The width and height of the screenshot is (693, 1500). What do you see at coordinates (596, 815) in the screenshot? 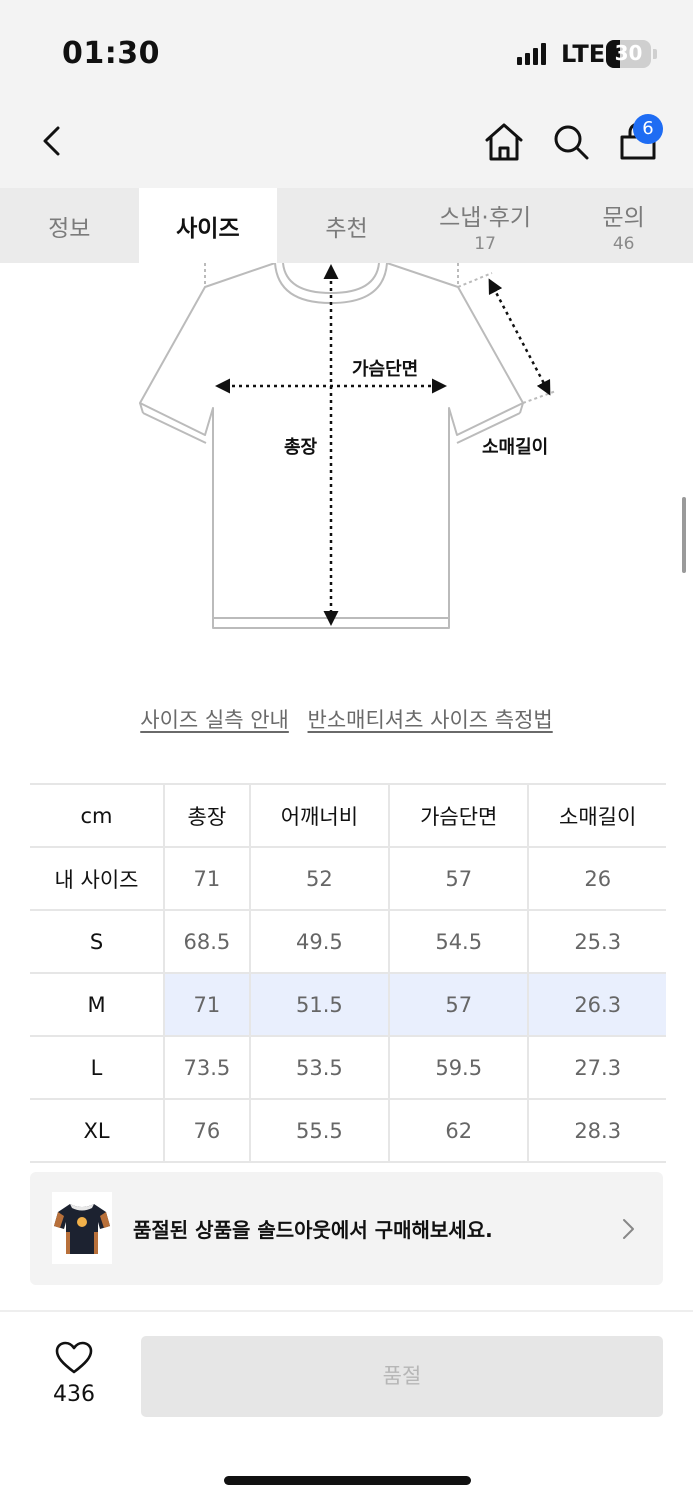
I see `table-header: 소매길이` at bounding box center [596, 815].